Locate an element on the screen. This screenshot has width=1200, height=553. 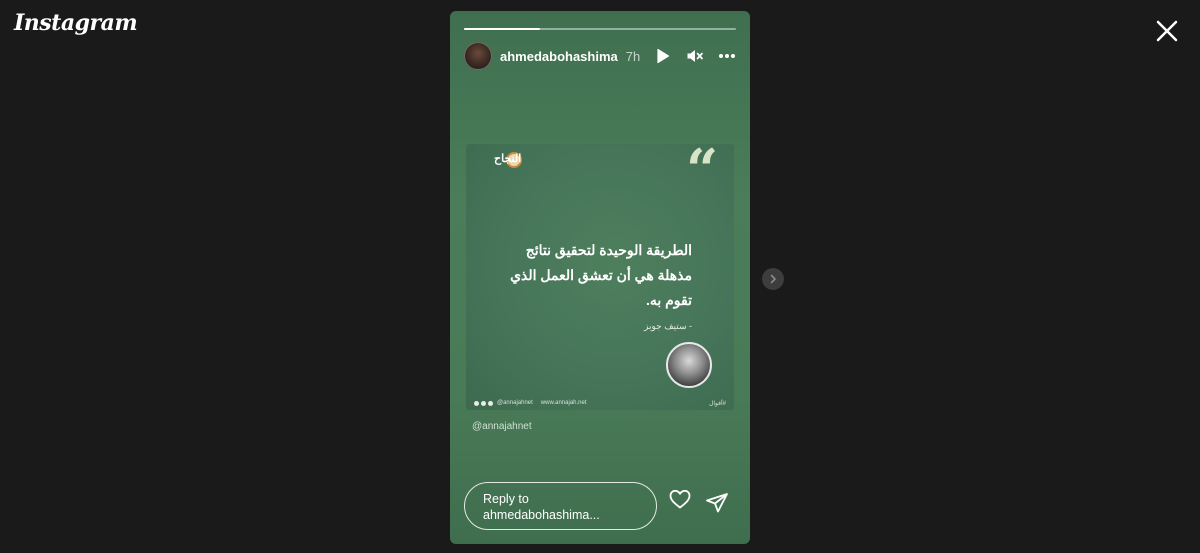
card-footer-handle: @annajahnet is located at coordinates (515, 403).